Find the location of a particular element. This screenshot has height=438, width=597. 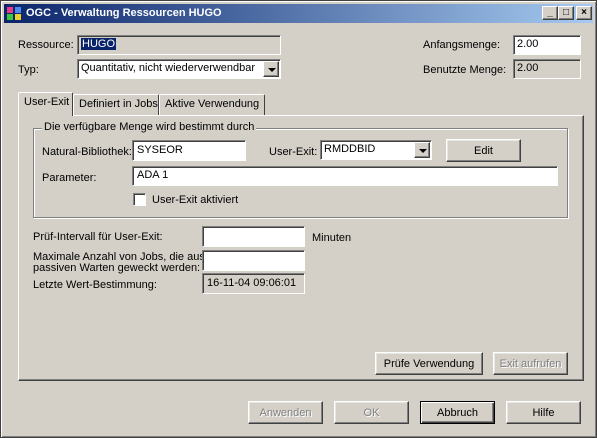

group-title: Die verfügbare Menge wird bestimmt durch is located at coordinates (149, 127).